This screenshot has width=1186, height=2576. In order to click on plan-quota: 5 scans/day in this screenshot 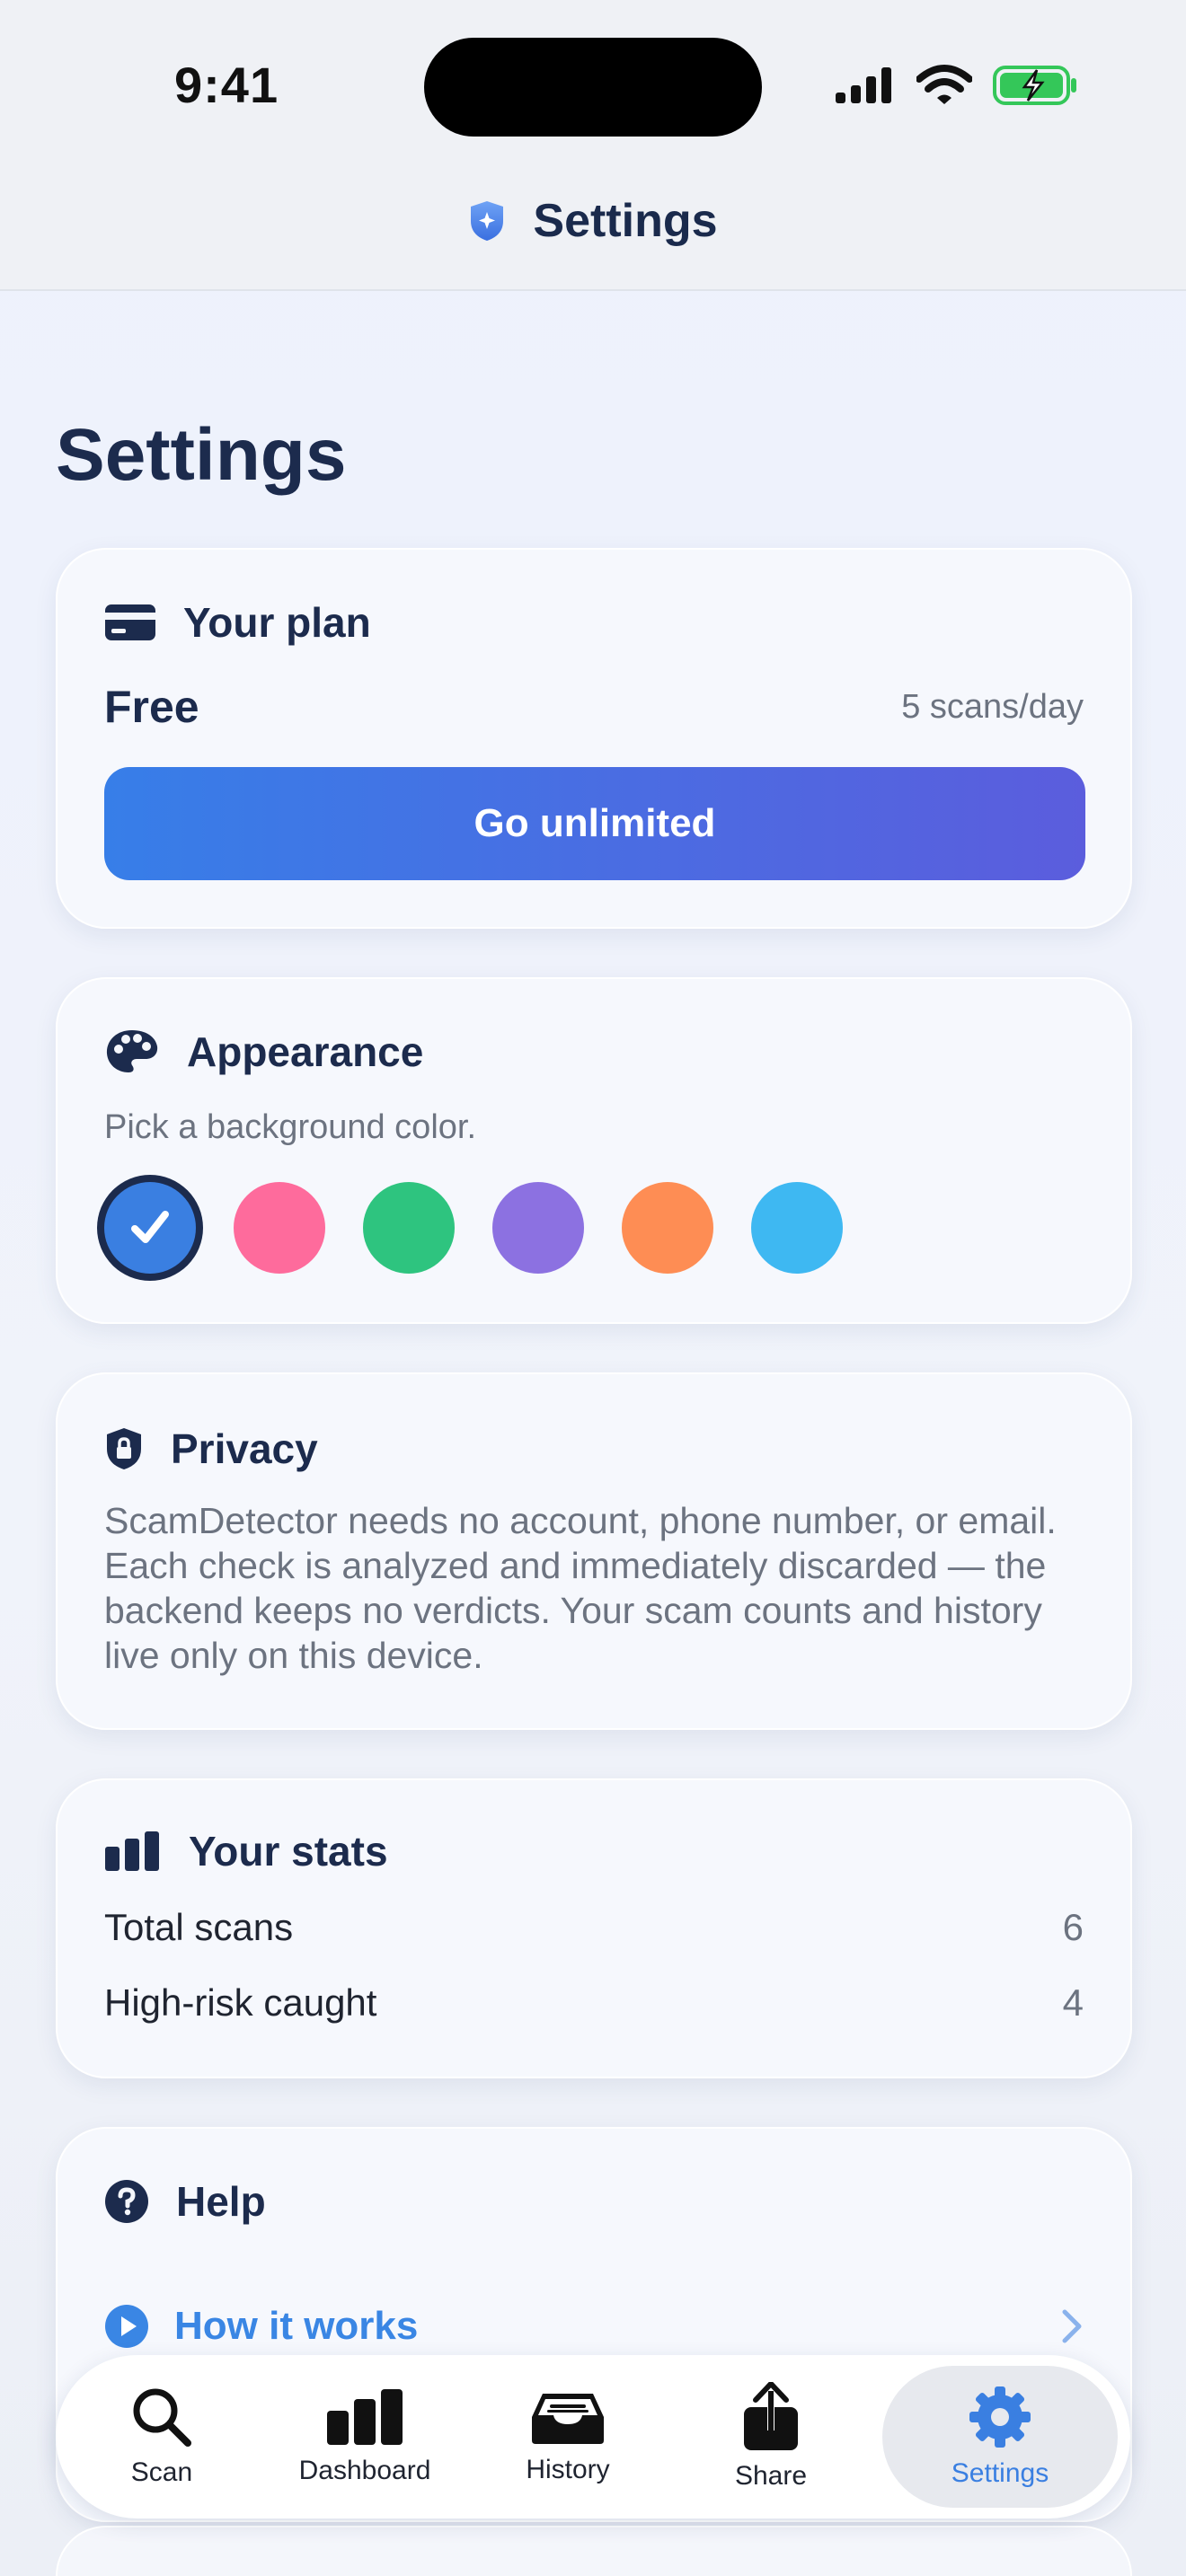, I will do `click(992, 707)`.